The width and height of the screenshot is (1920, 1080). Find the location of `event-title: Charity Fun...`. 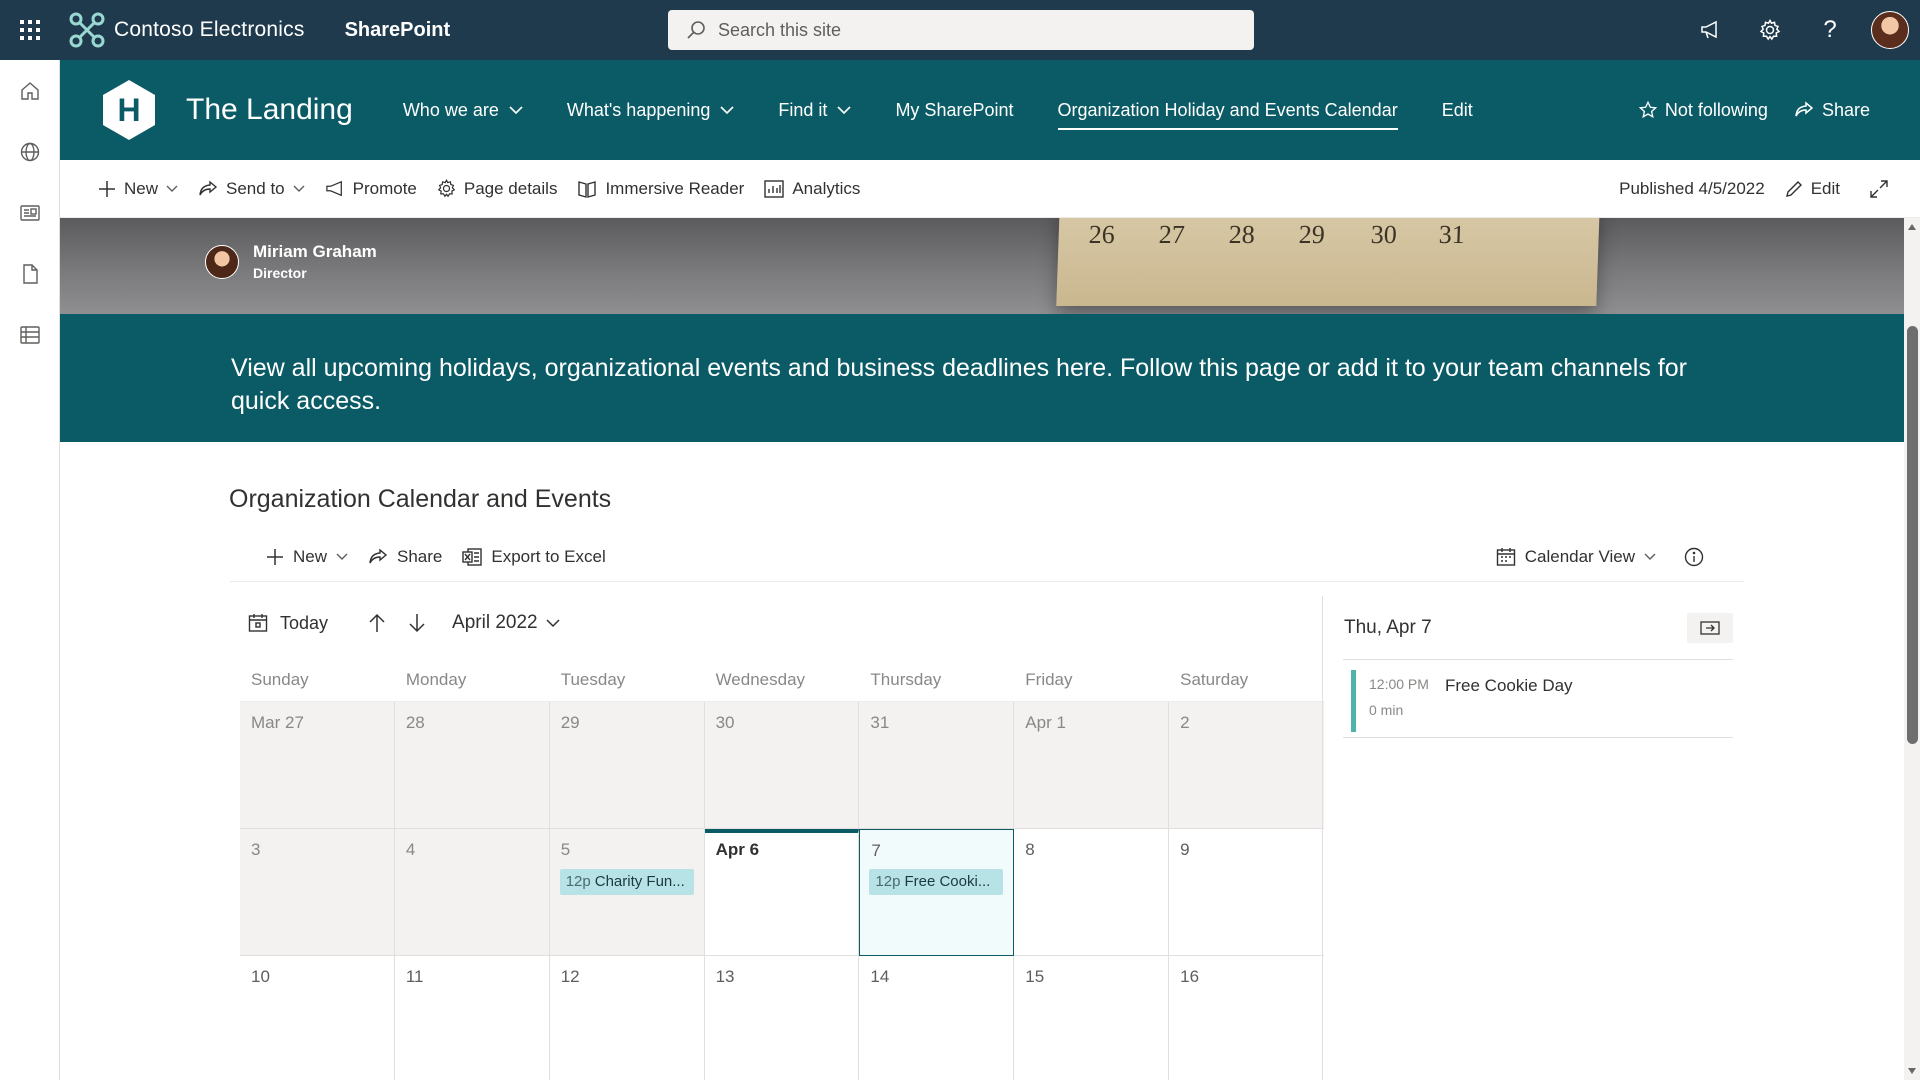

event-title: Charity Fun... is located at coordinates (639, 881).